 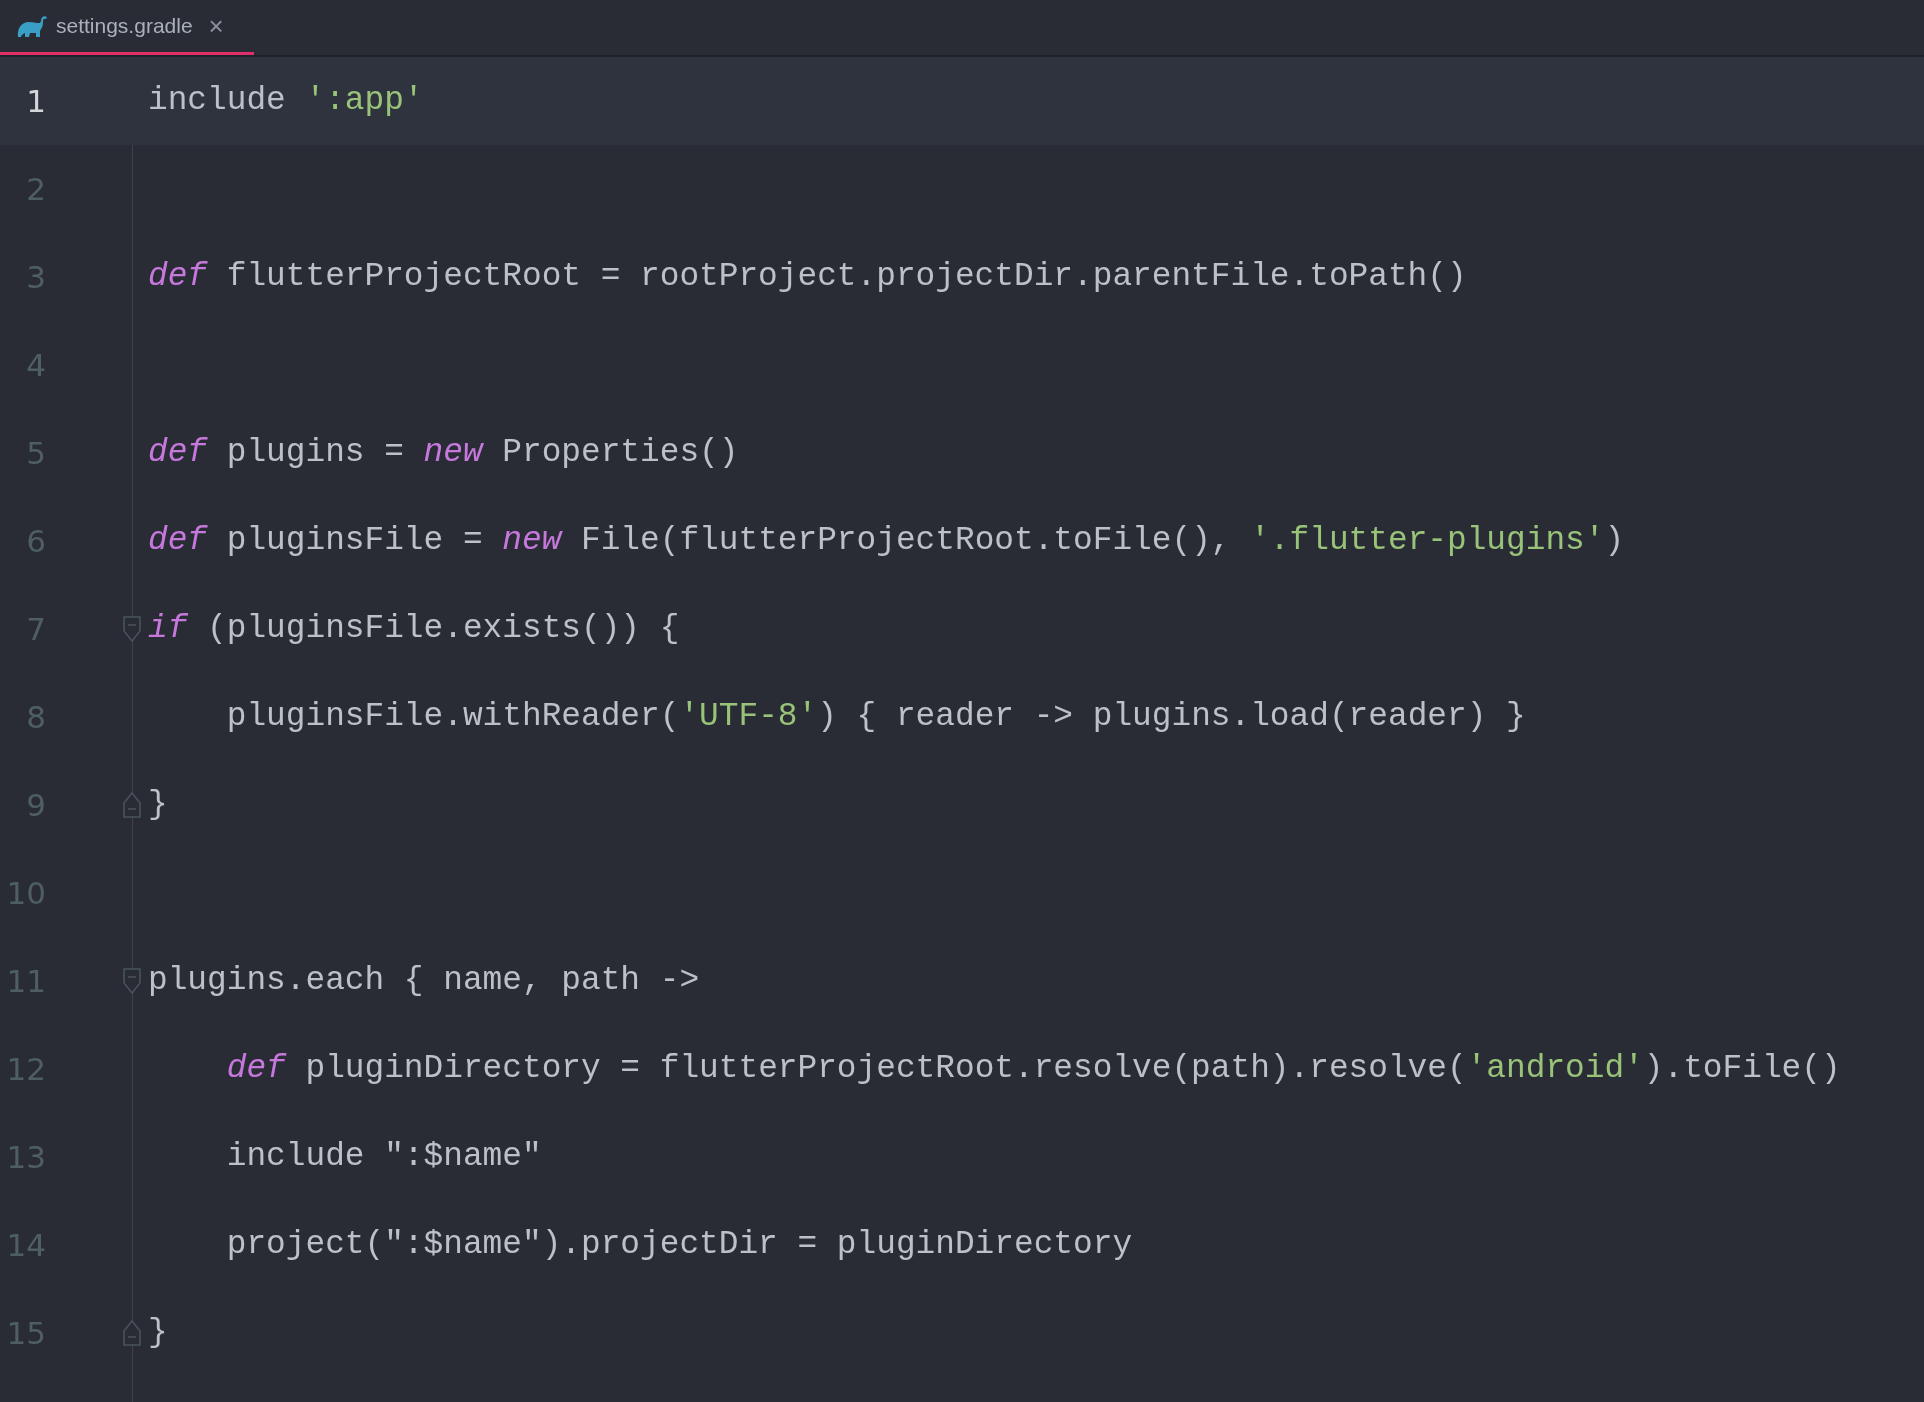 I want to click on tab-label: settings.gradle, so click(x=124, y=26).